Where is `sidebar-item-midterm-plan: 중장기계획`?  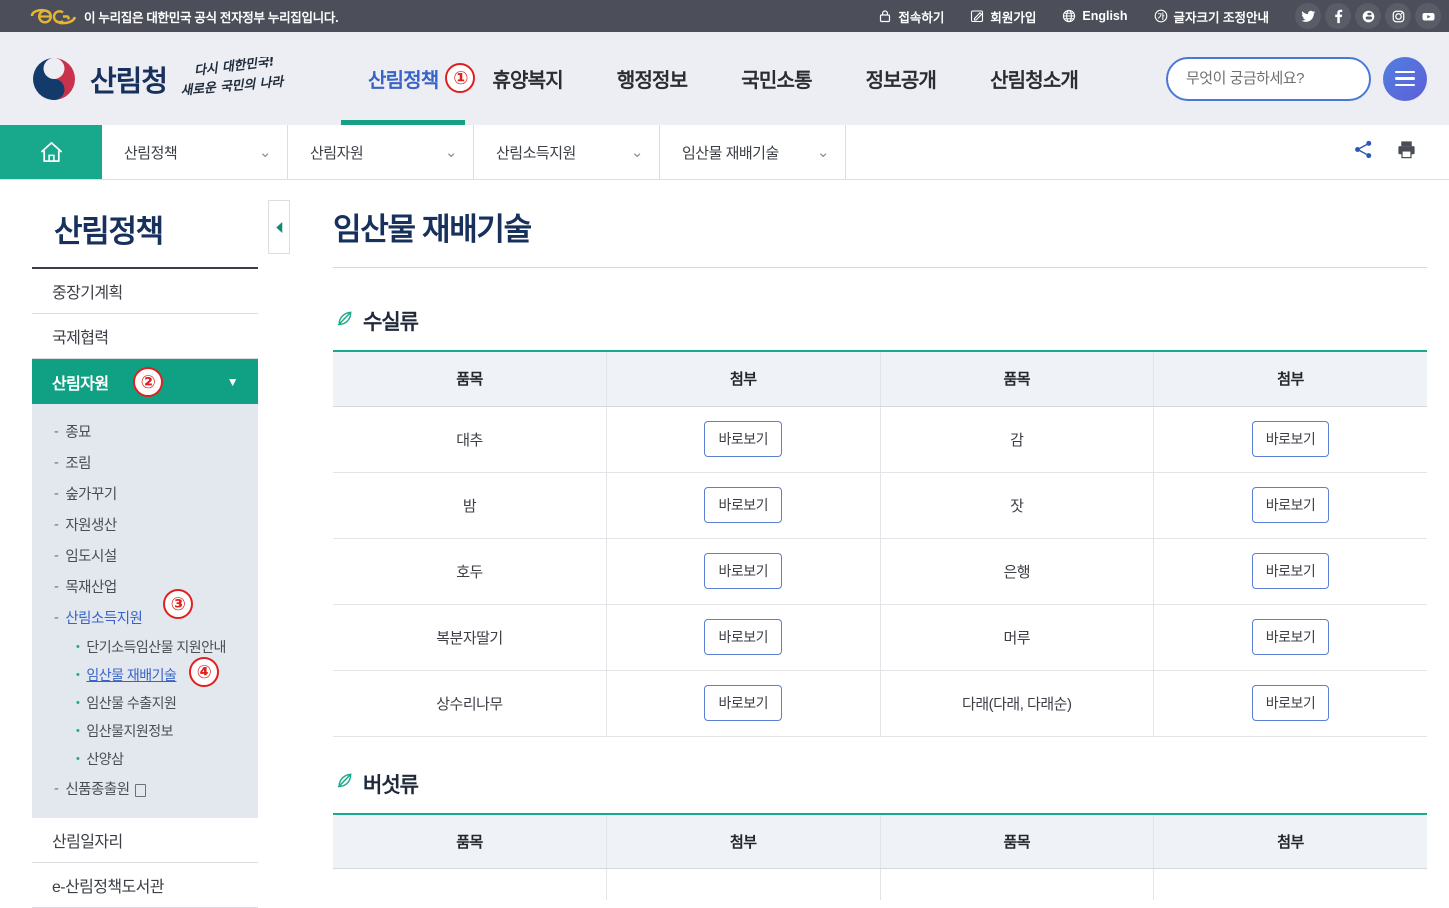 sidebar-item-midterm-plan: 중장기계획 is located at coordinates (145, 291).